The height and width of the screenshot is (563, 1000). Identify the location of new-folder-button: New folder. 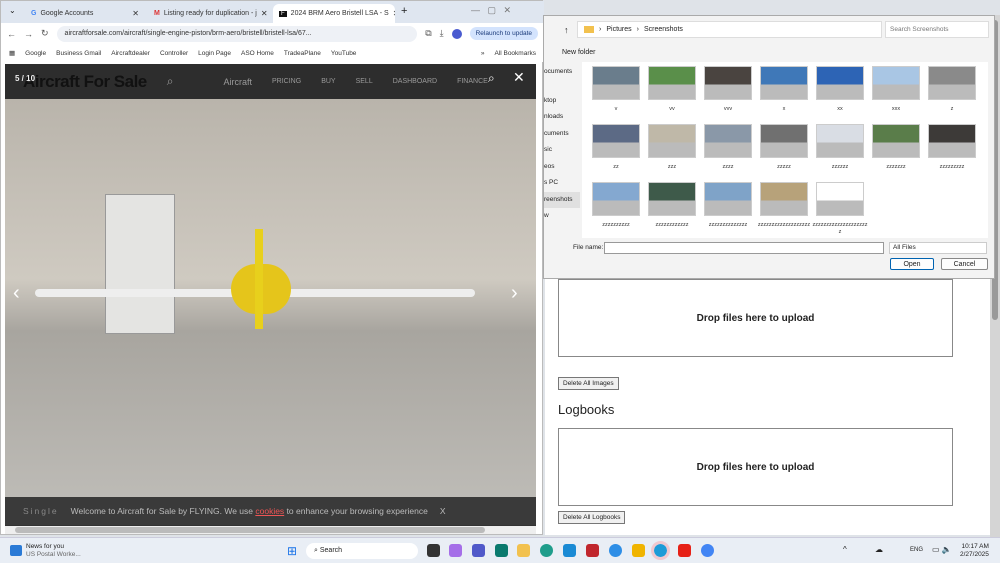
(578, 52).